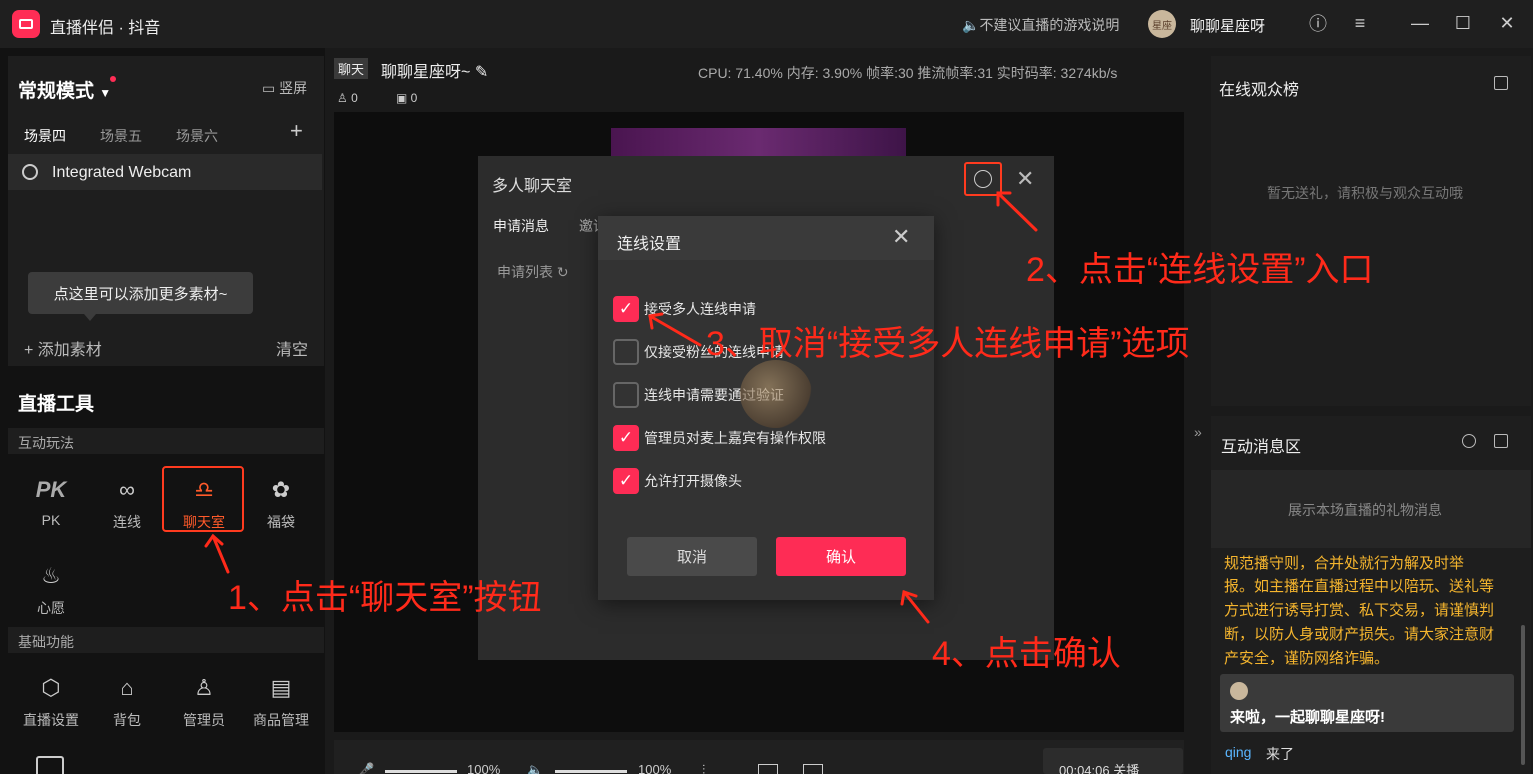 The width and height of the screenshot is (1533, 774). Describe the element at coordinates (675, 330) in the screenshot. I see `arrow-step3` at that location.